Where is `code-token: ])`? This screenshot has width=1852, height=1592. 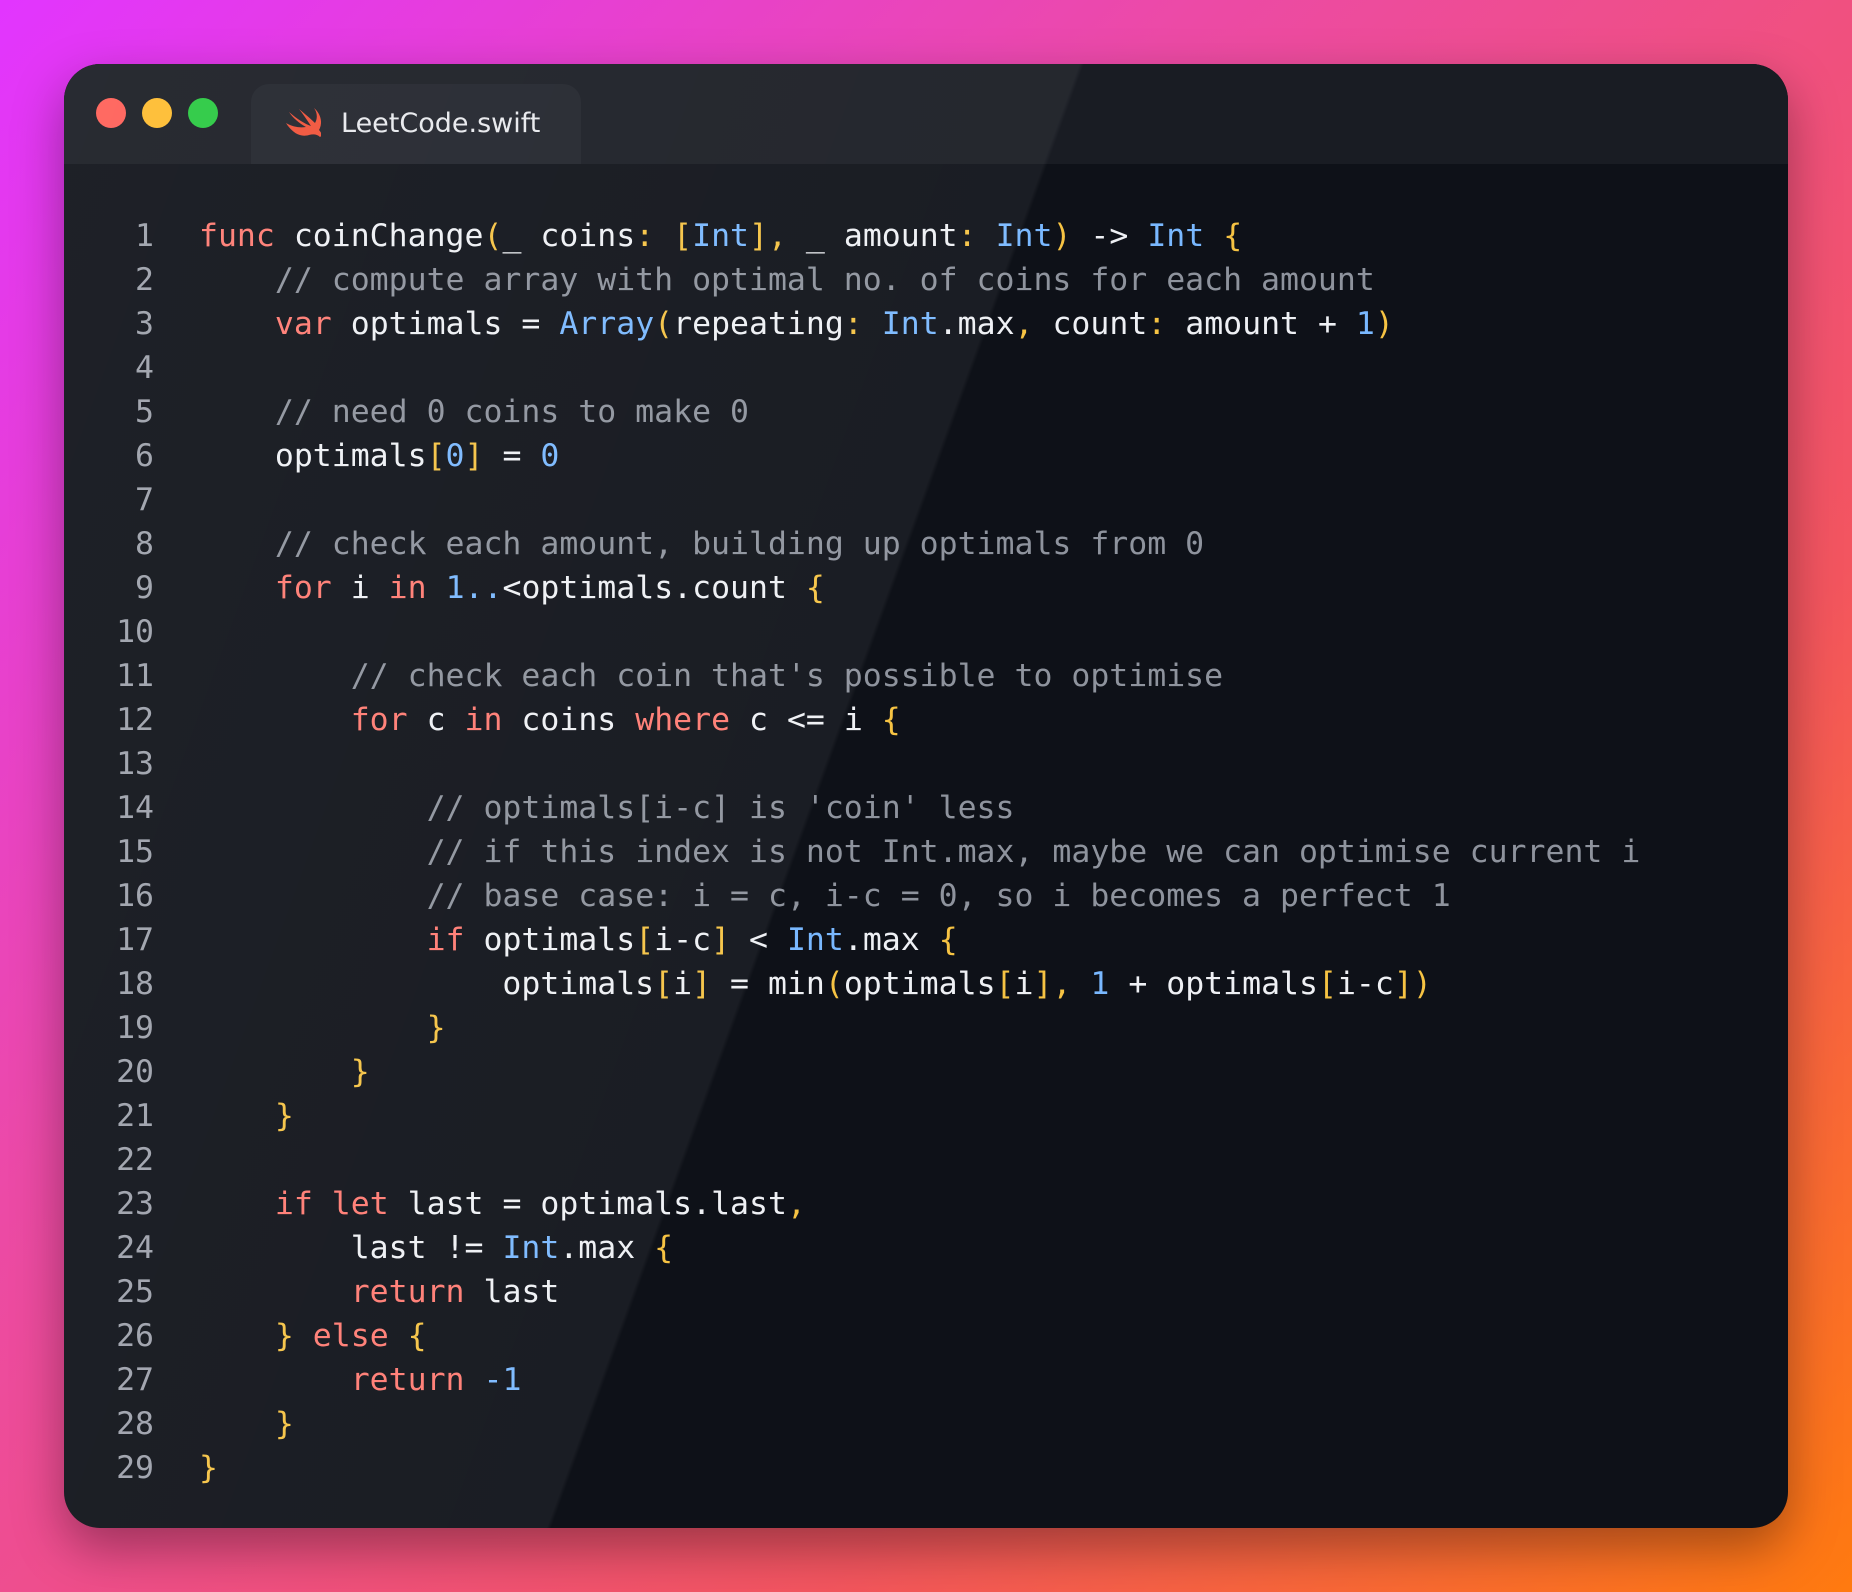
code-token: ]) is located at coordinates (1412, 984).